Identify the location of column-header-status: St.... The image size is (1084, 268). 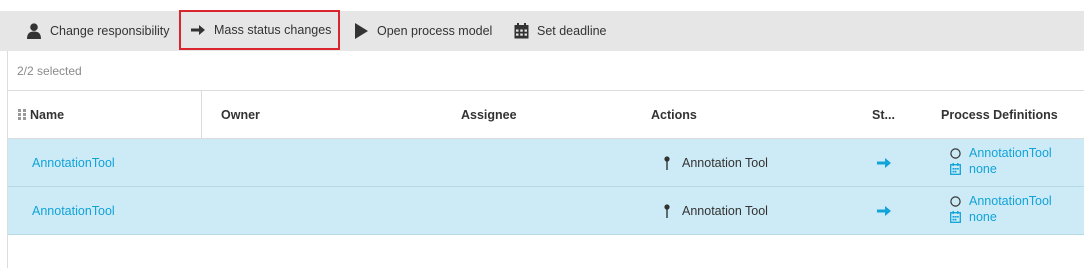
(883, 114).